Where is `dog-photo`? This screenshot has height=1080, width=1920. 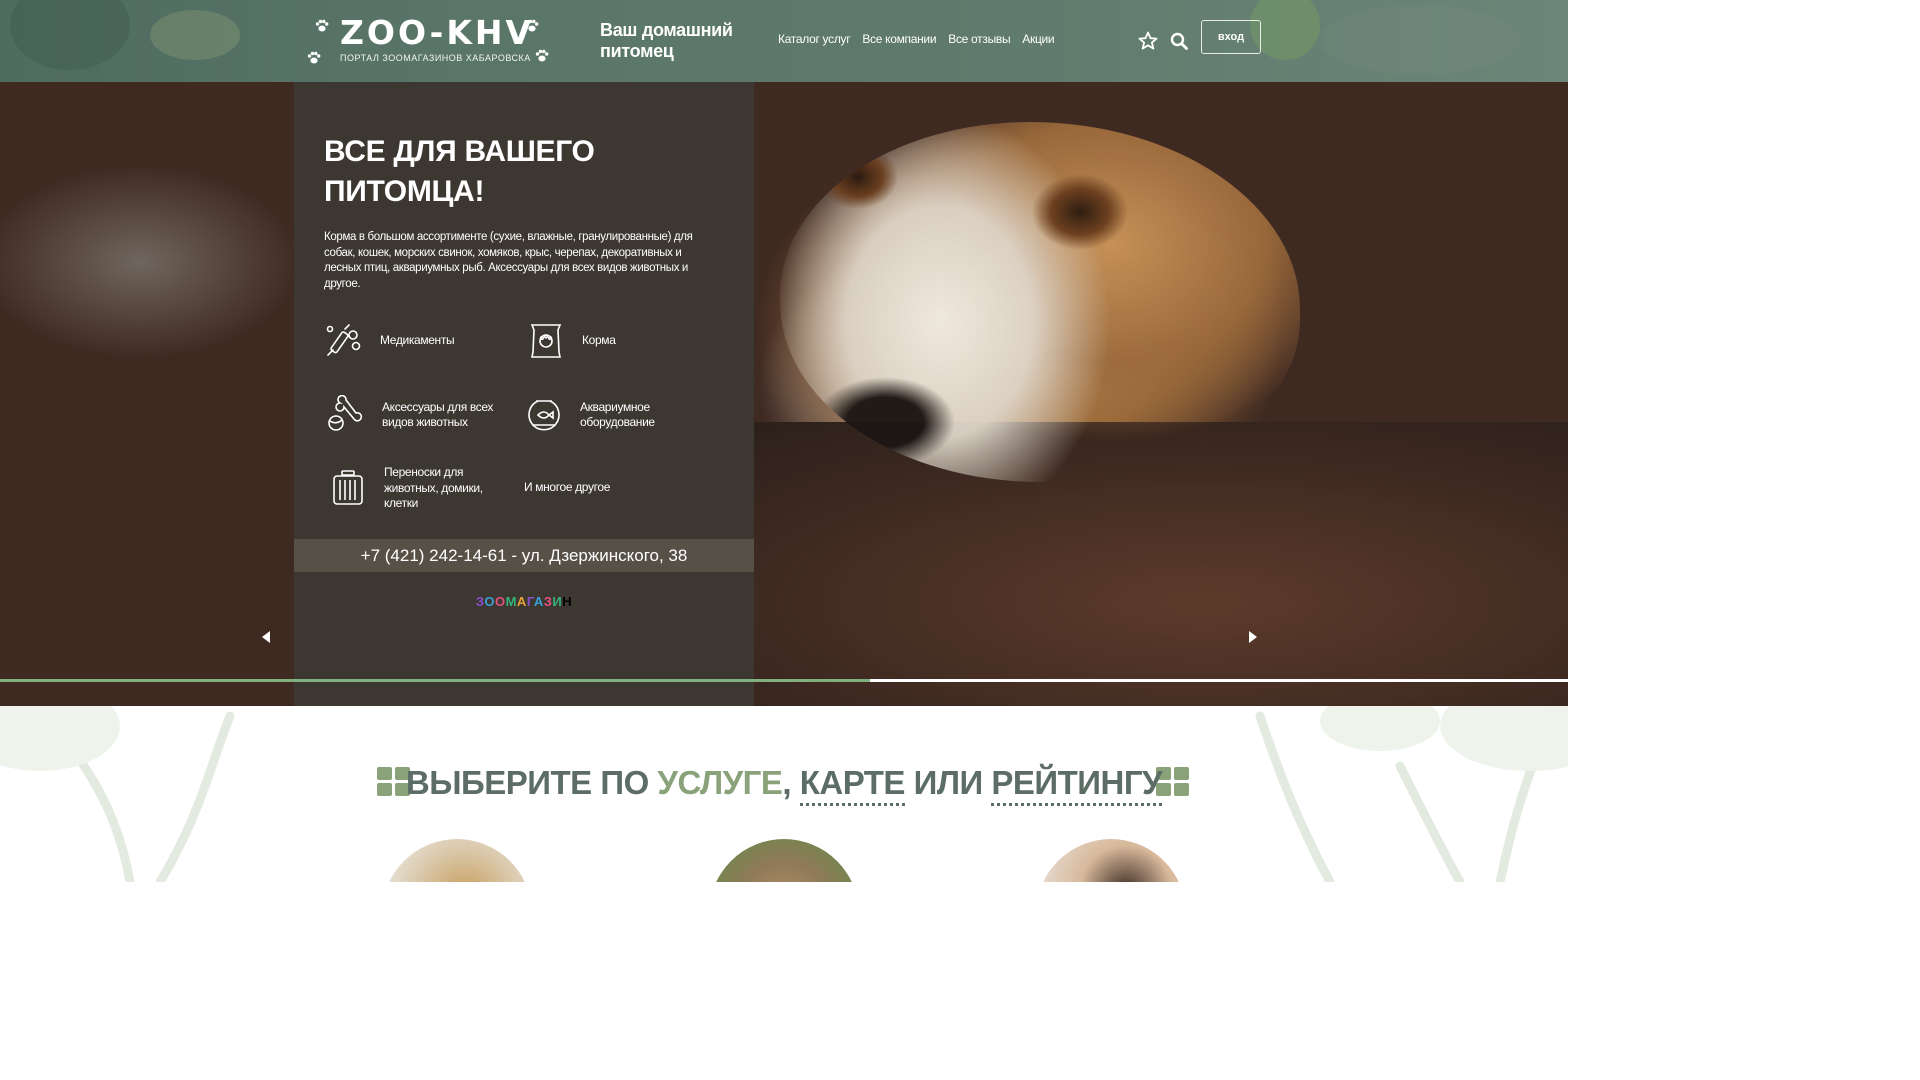
dog-photo is located at coordinates (1040, 302).